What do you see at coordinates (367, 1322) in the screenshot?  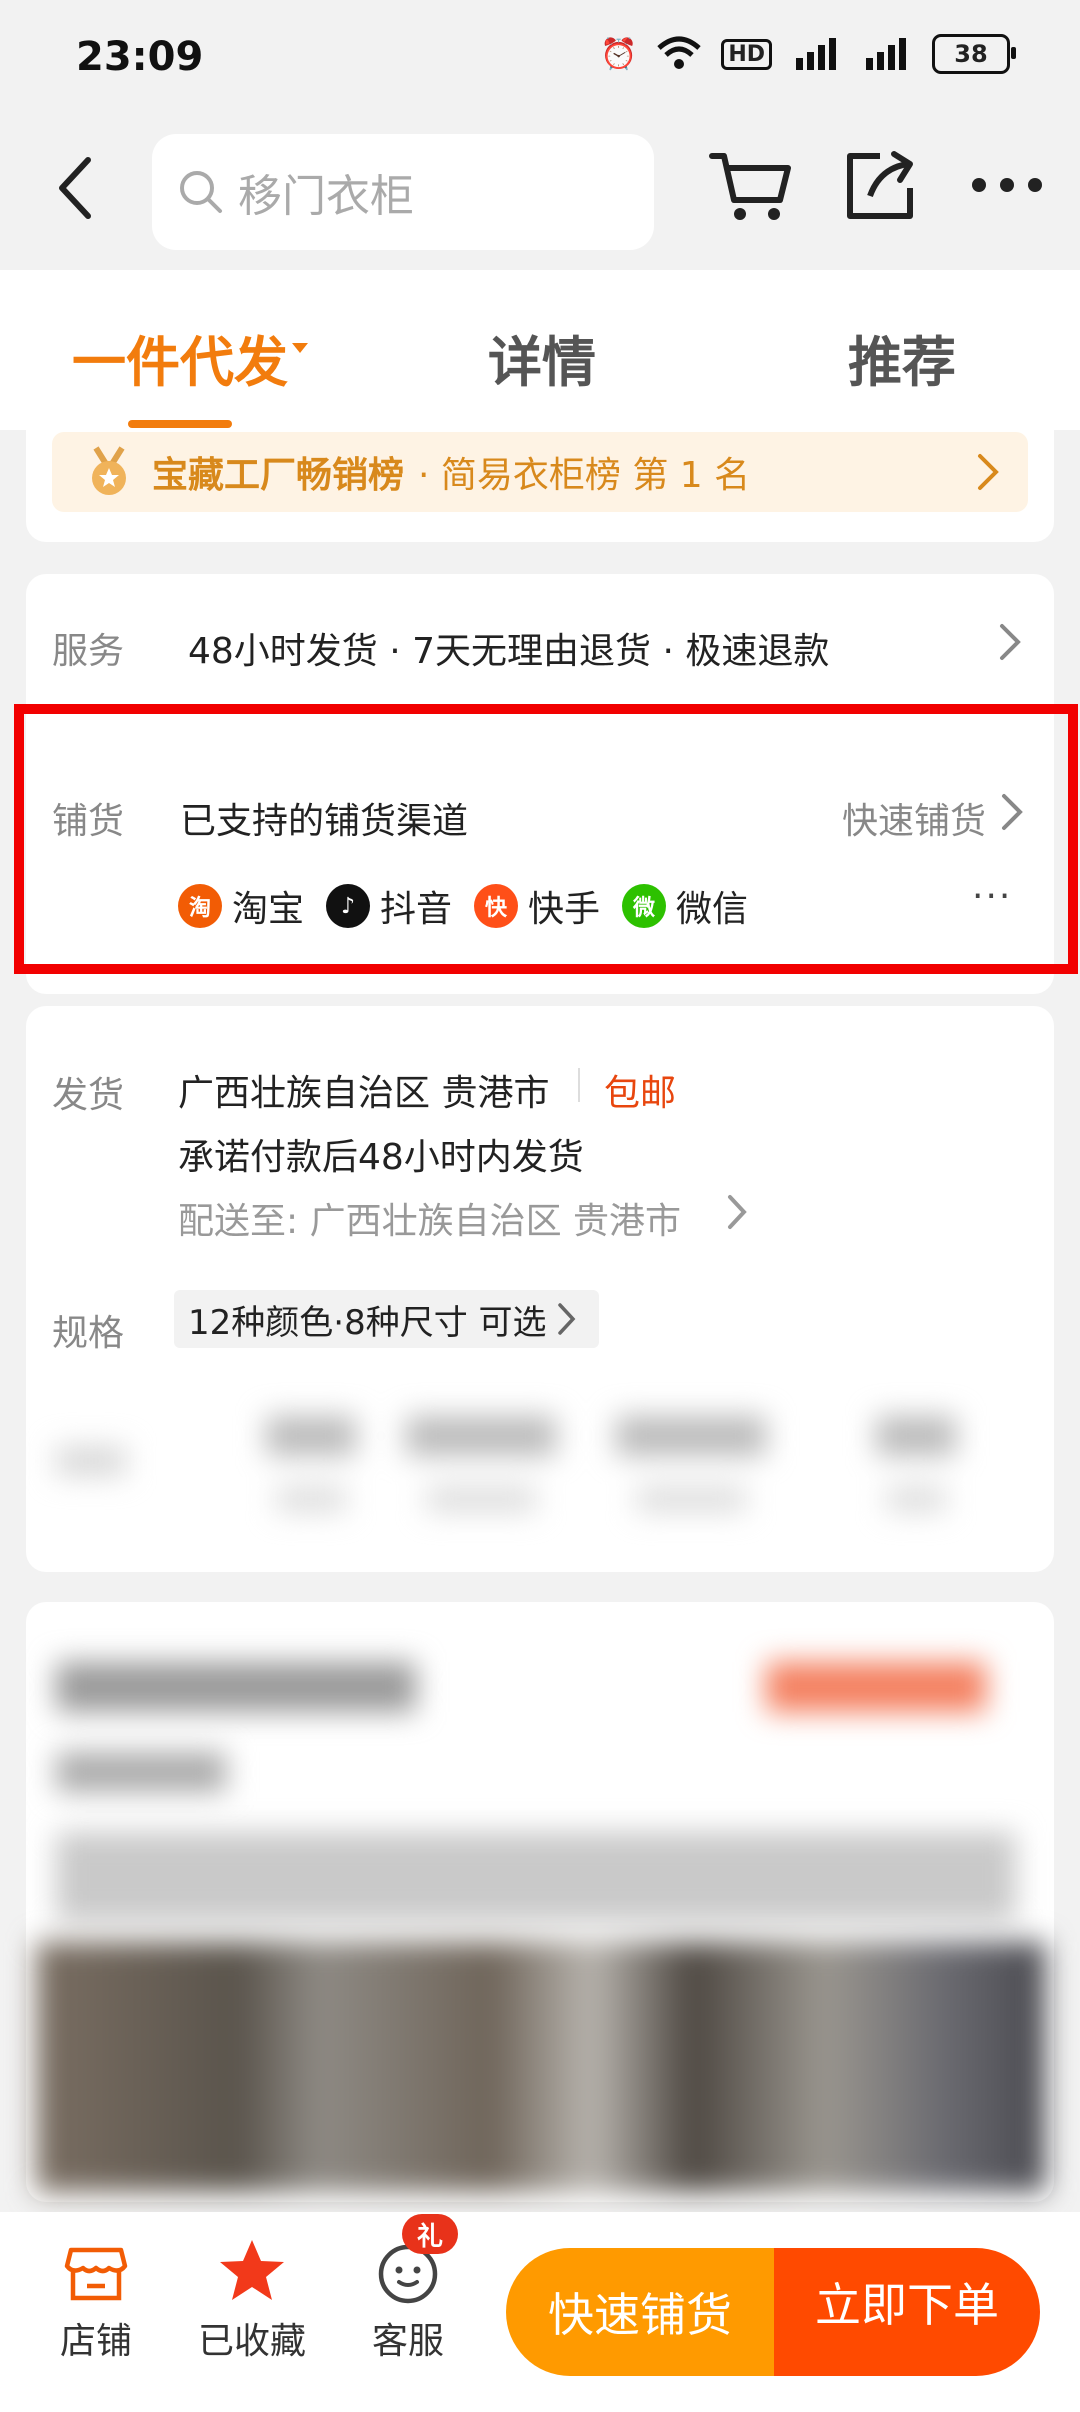 I see `spec-text: 12种颜色·8种尺寸 可选` at bounding box center [367, 1322].